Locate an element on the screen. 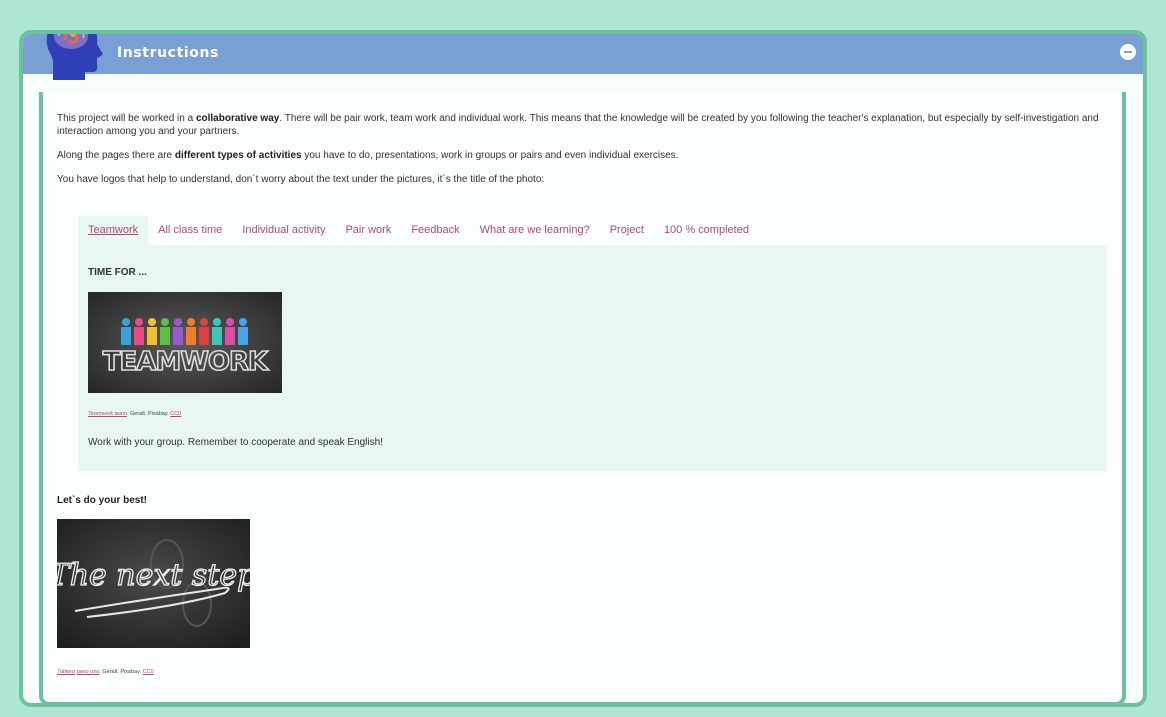 The width and height of the screenshot is (1166, 717). best-heading: Let`s do your best! is located at coordinates (102, 500).